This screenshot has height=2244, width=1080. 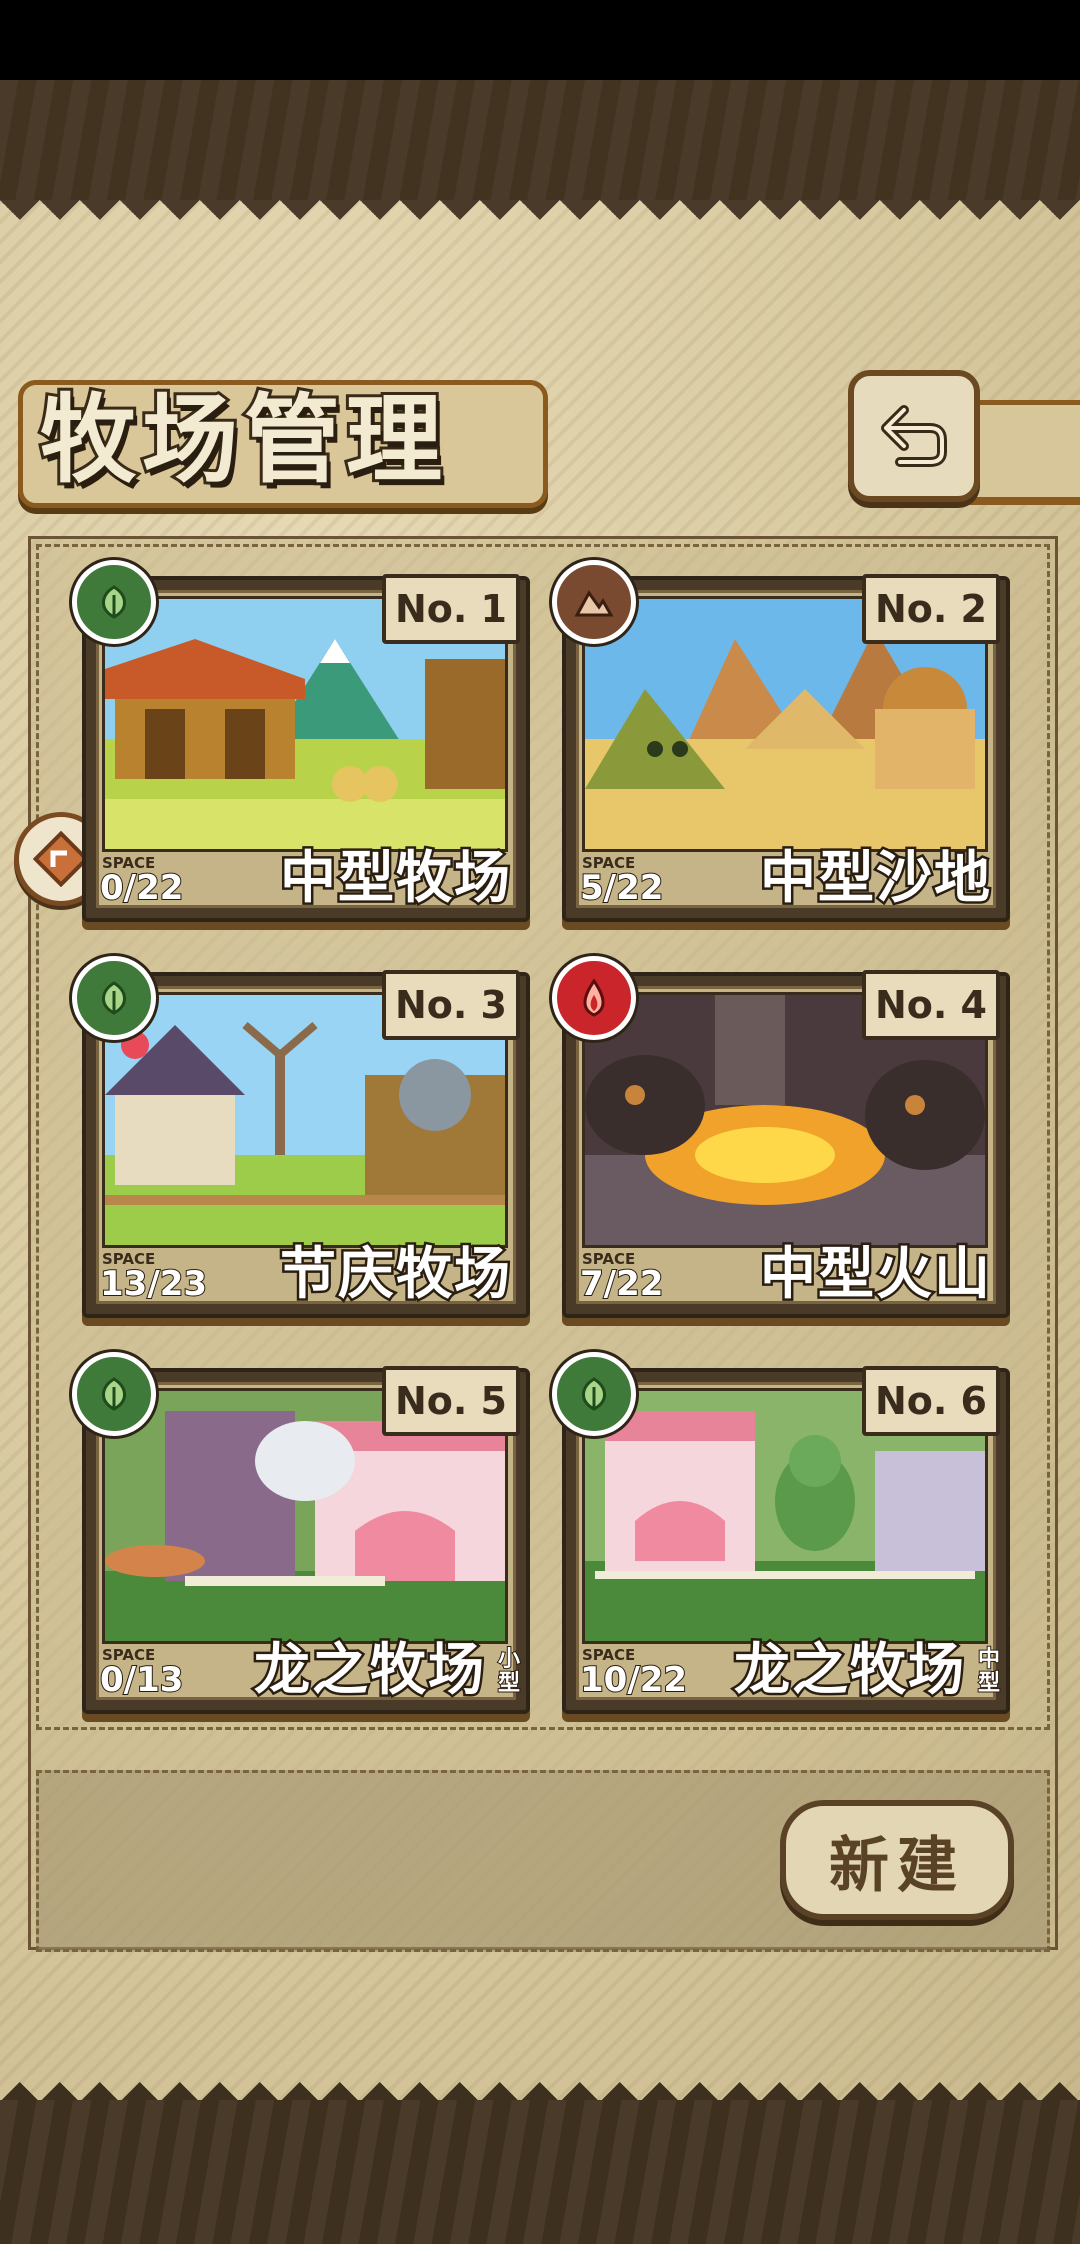 What do you see at coordinates (451, 609) in the screenshot?
I see `ranch-number: No. 1` at bounding box center [451, 609].